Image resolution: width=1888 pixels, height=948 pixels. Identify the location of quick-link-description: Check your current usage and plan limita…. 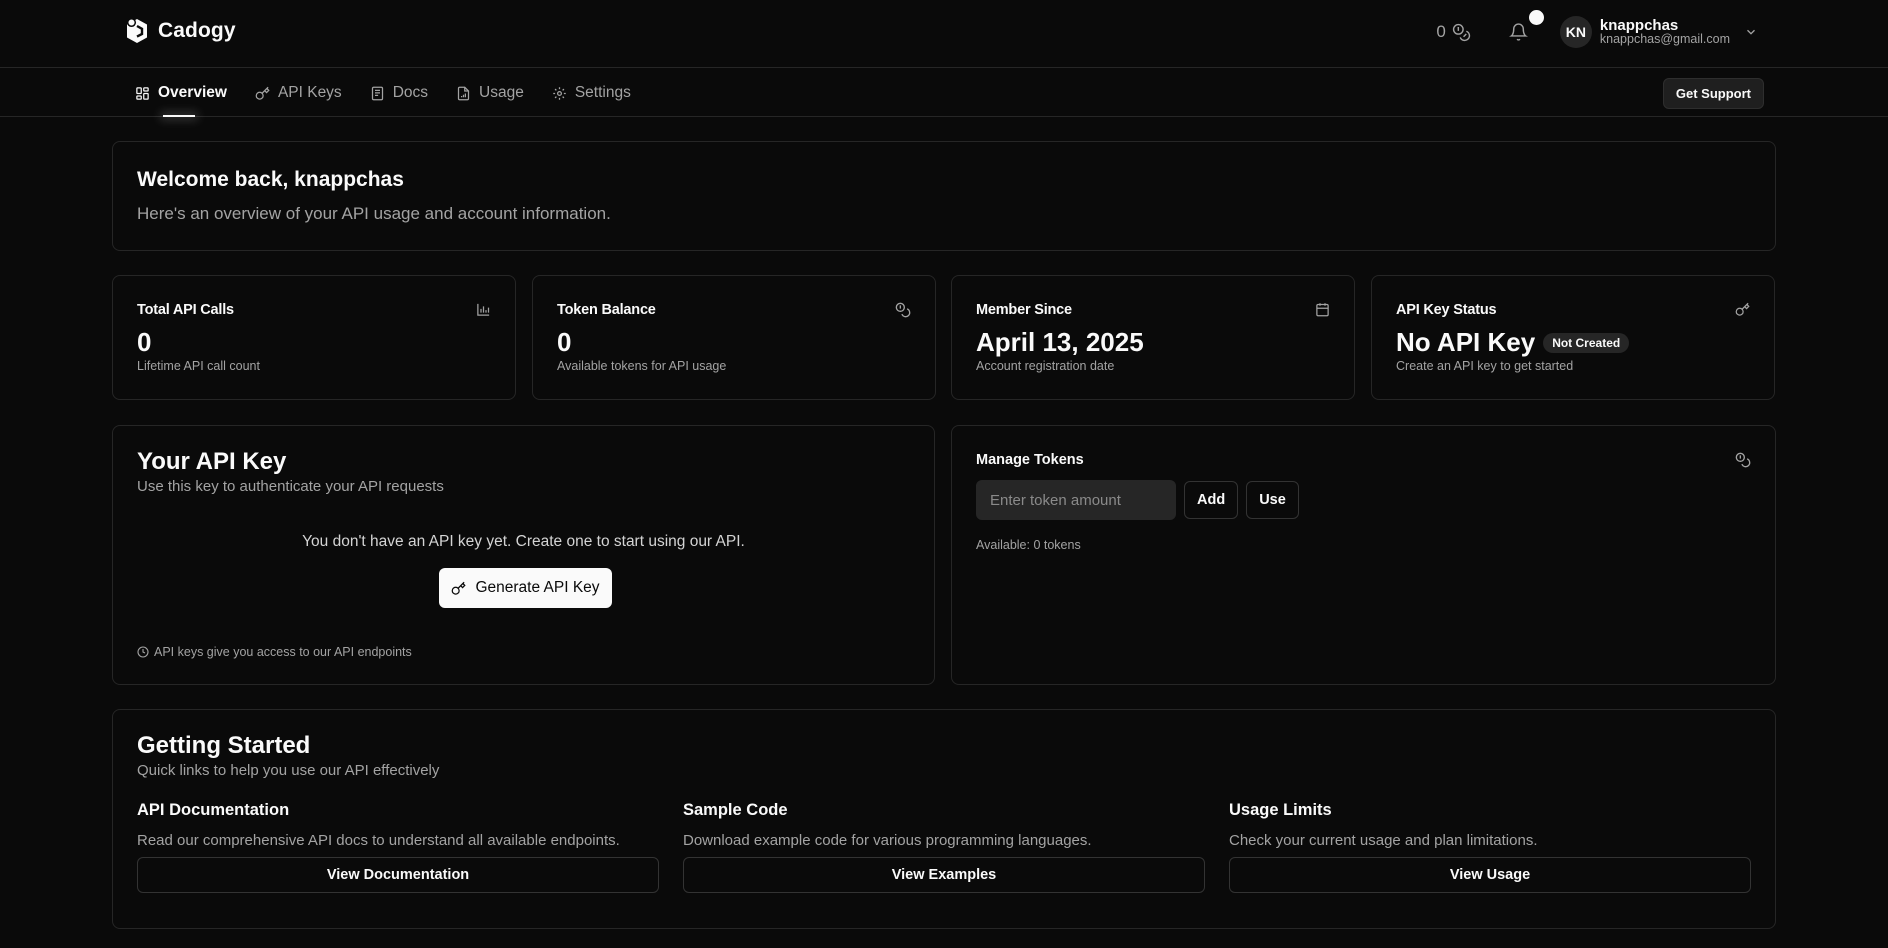
(1383, 840).